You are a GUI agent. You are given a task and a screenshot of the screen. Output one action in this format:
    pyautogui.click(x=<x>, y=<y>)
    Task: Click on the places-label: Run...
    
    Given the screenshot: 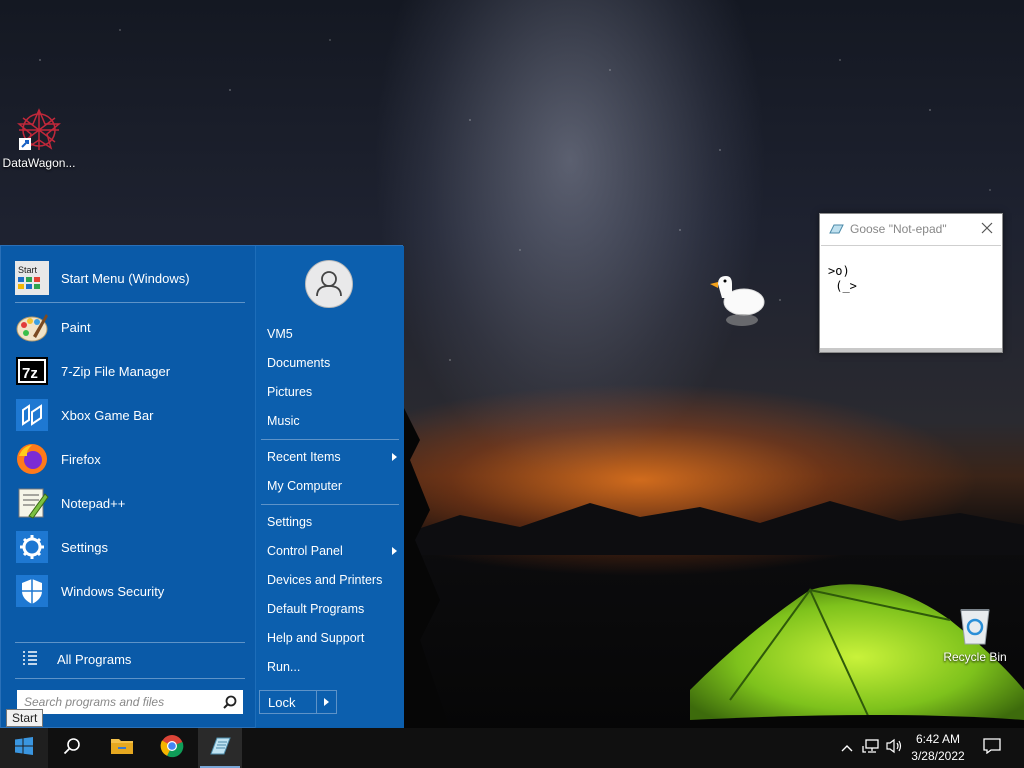 What is the action you would take?
    pyautogui.click(x=284, y=667)
    